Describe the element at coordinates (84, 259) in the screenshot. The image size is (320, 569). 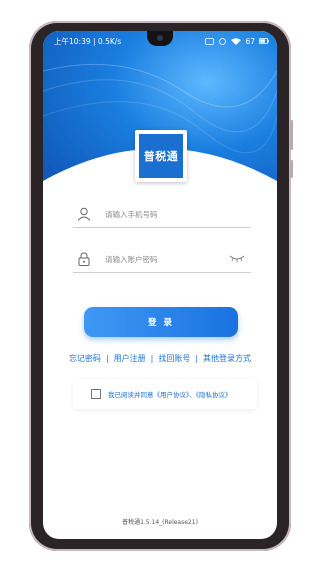
I see `lock-icon` at that location.